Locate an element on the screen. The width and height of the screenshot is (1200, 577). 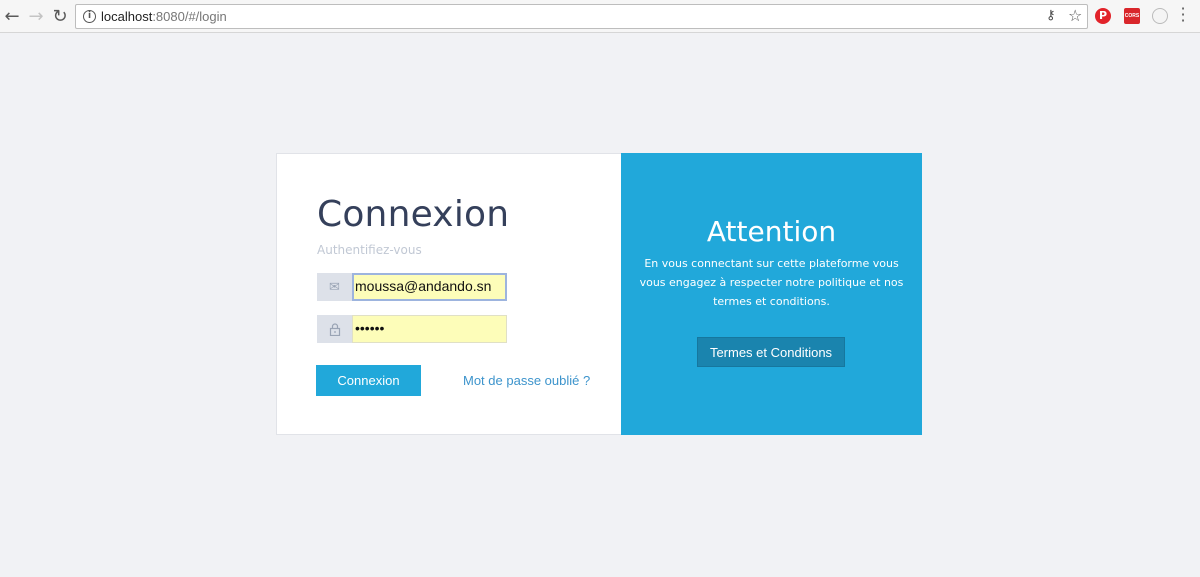
page-subtitle: Authentifiez-vous is located at coordinates (369, 250).